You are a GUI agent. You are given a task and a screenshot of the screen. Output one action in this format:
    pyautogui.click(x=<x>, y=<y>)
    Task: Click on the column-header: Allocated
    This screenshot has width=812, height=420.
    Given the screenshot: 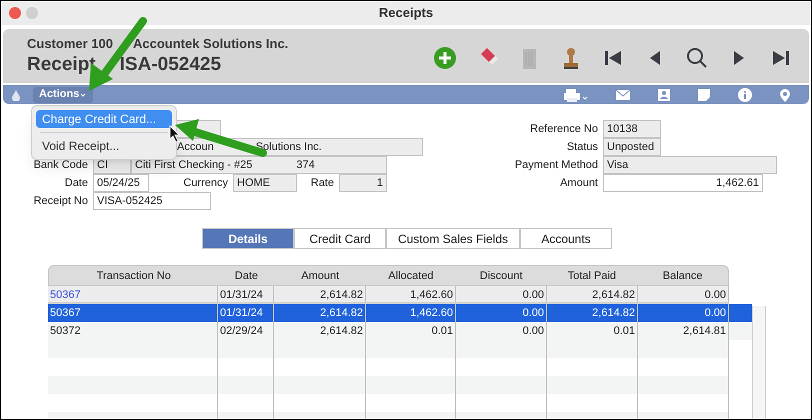 What is the action you would take?
    pyautogui.click(x=411, y=276)
    